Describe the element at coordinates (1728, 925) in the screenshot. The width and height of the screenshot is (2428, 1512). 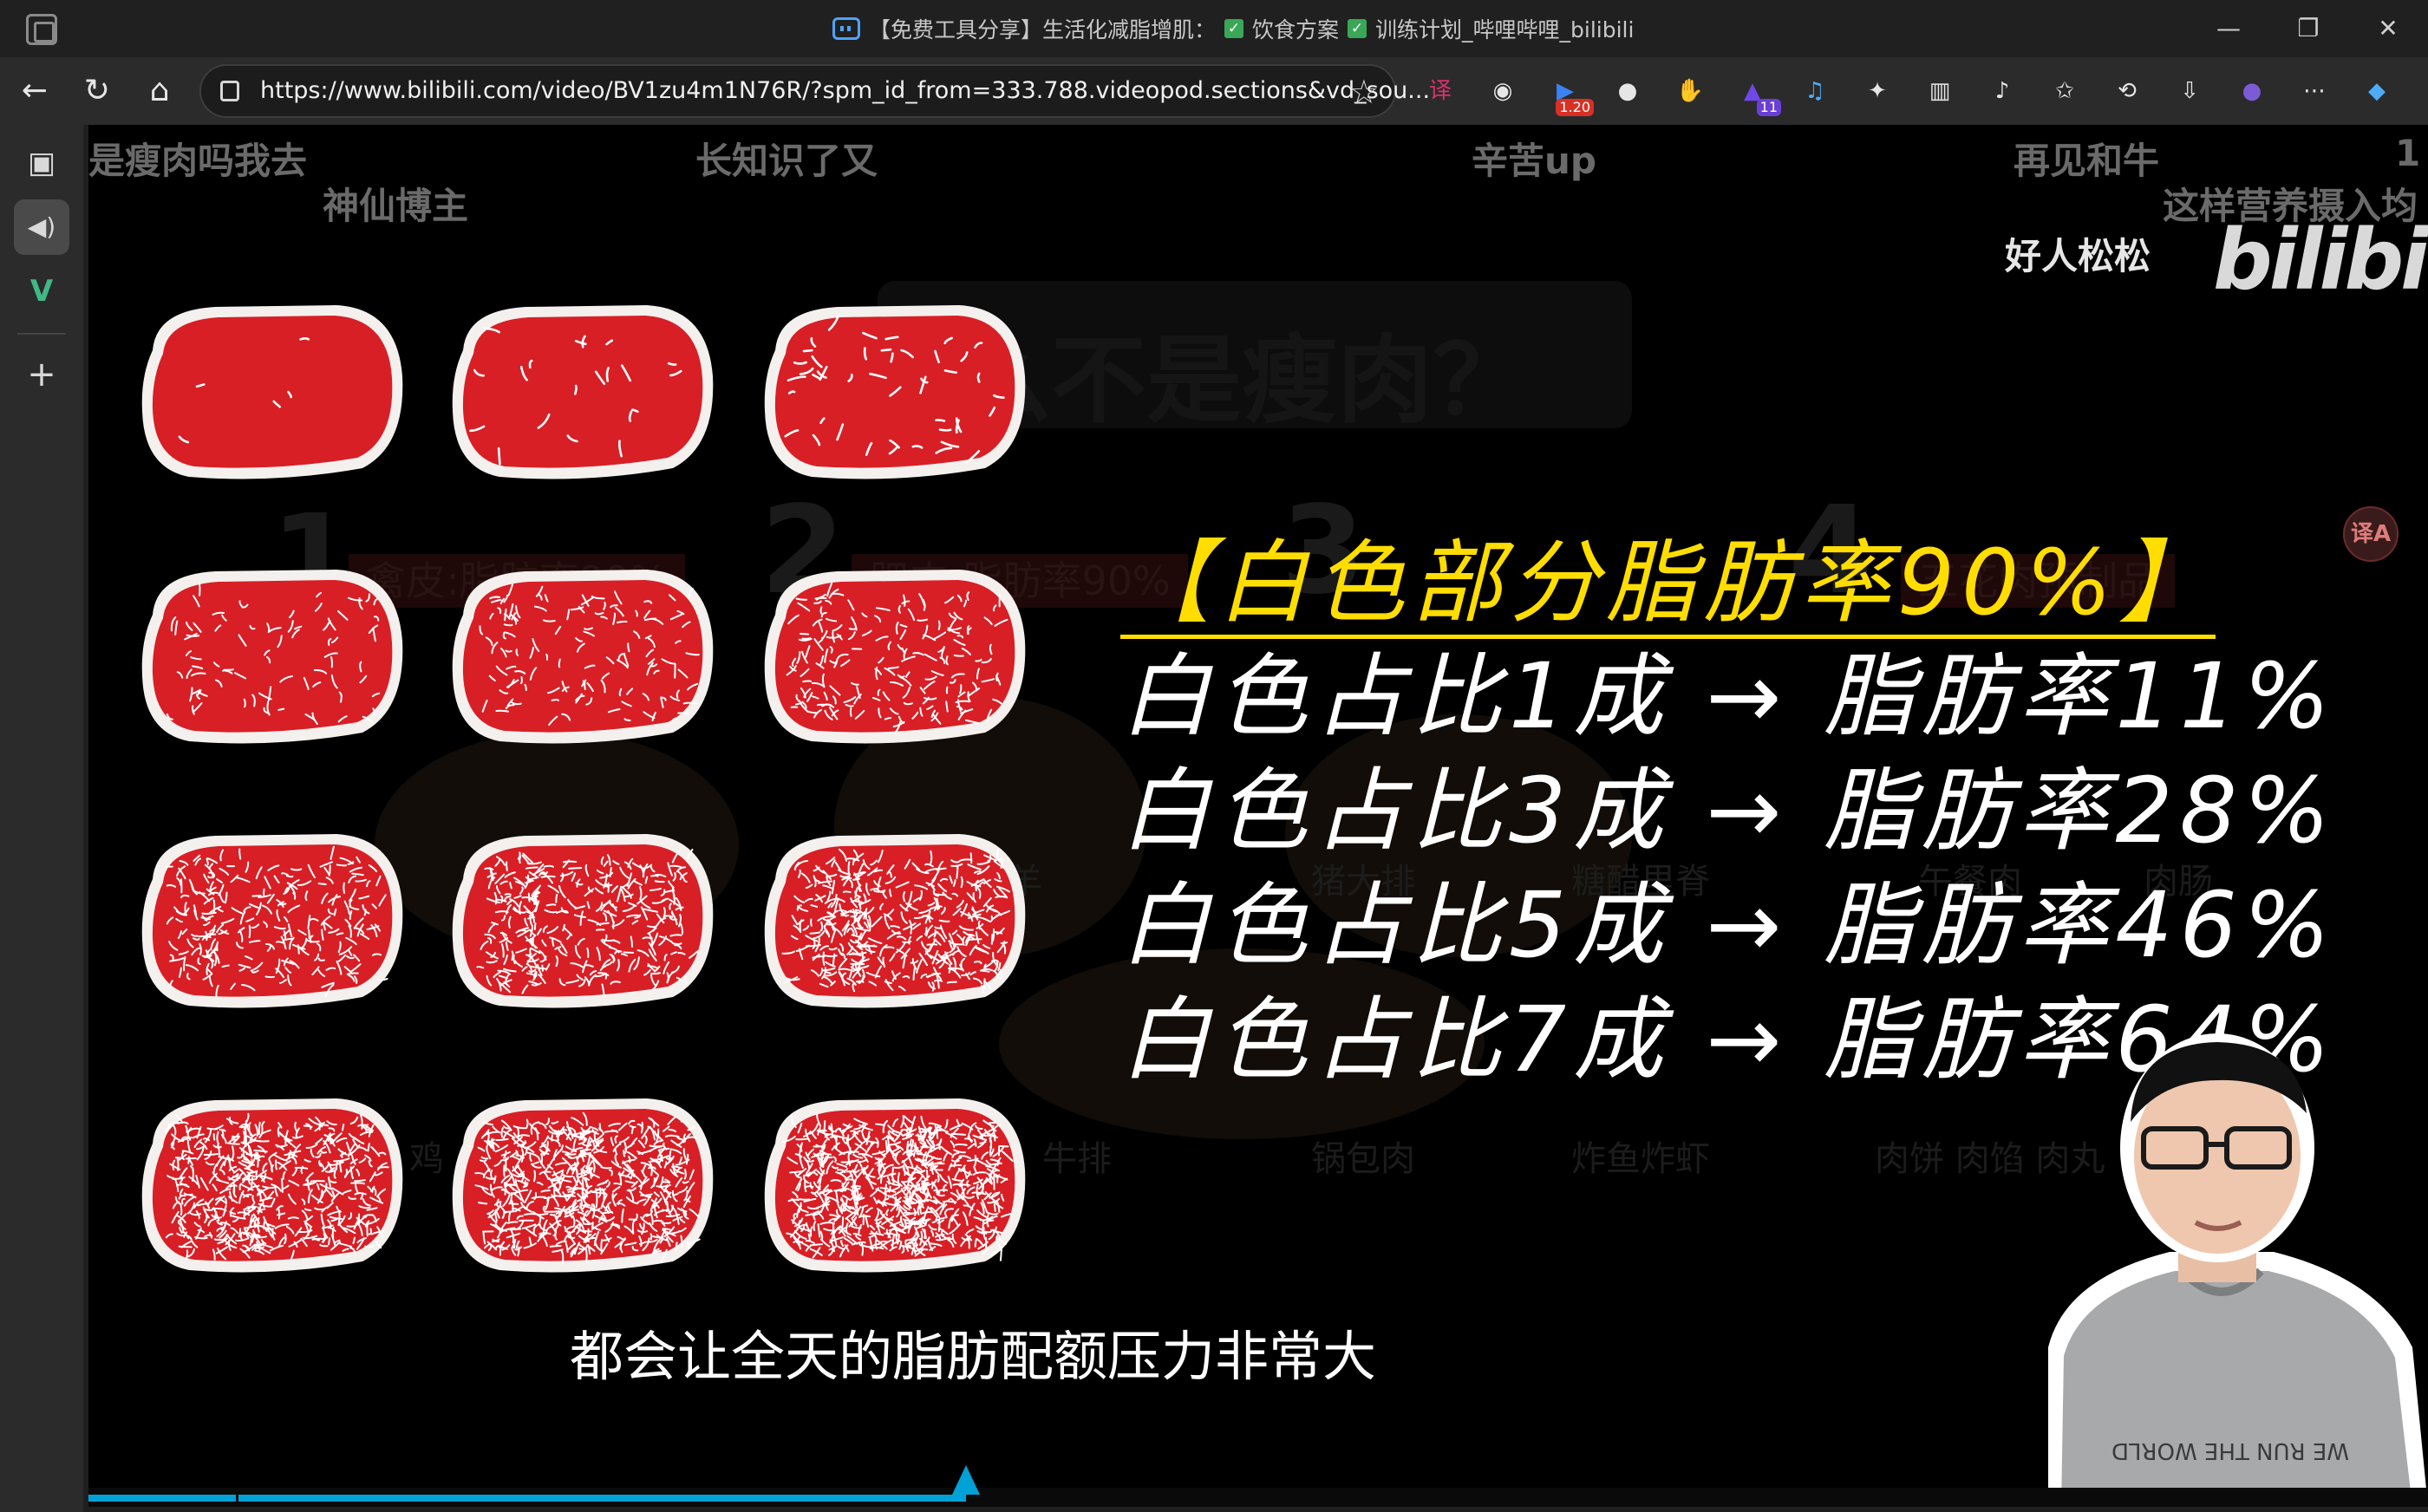
I see `info-row: 白色占比5成 → 脂肪率46%` at that location.